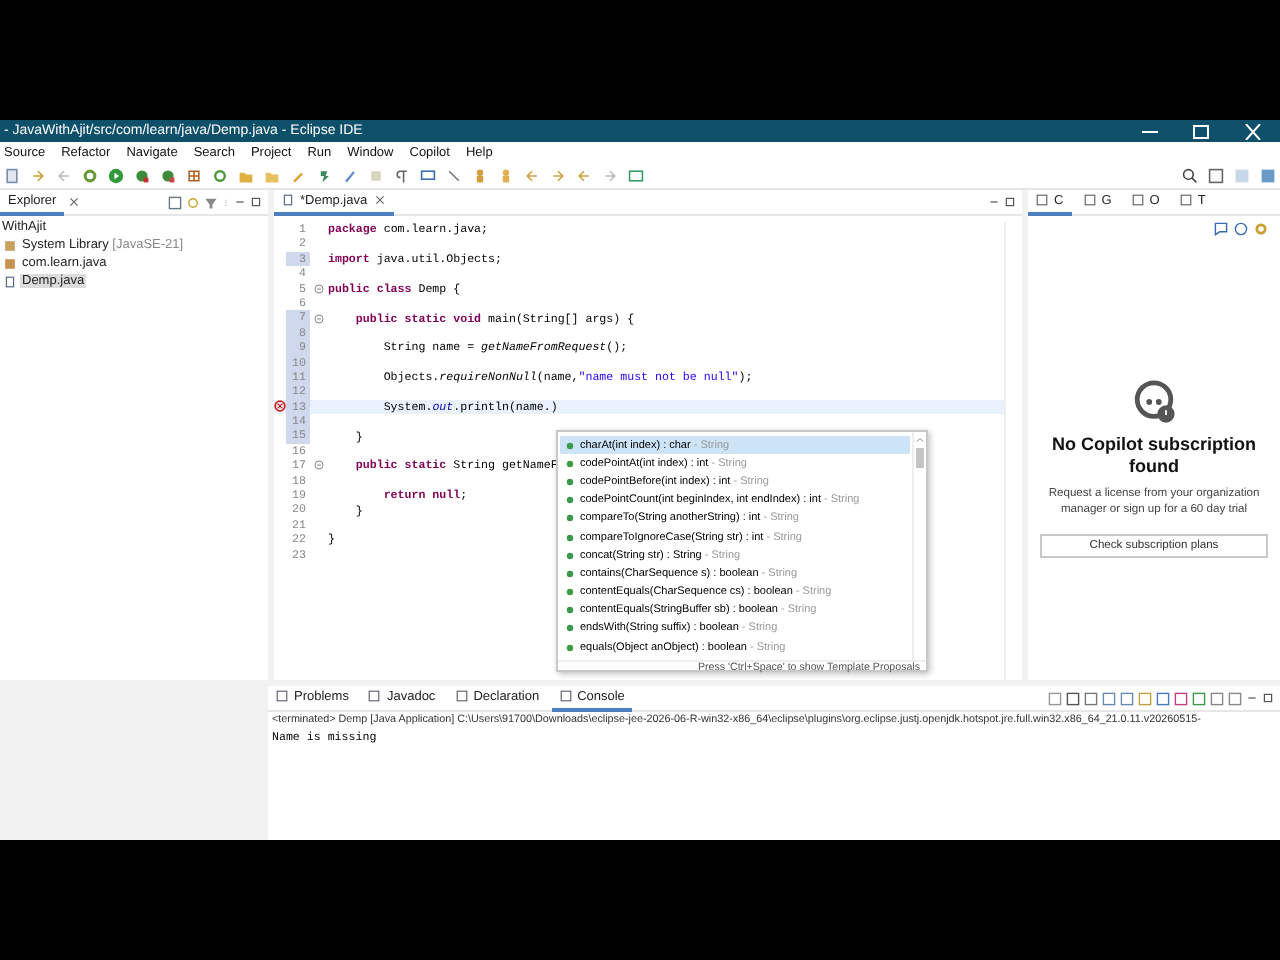 Image resolution: width=1280 pixels, height=960 pixels. Describe the element at coordinates (116, 176) in the screenshot. I see `play-icon` at that location.